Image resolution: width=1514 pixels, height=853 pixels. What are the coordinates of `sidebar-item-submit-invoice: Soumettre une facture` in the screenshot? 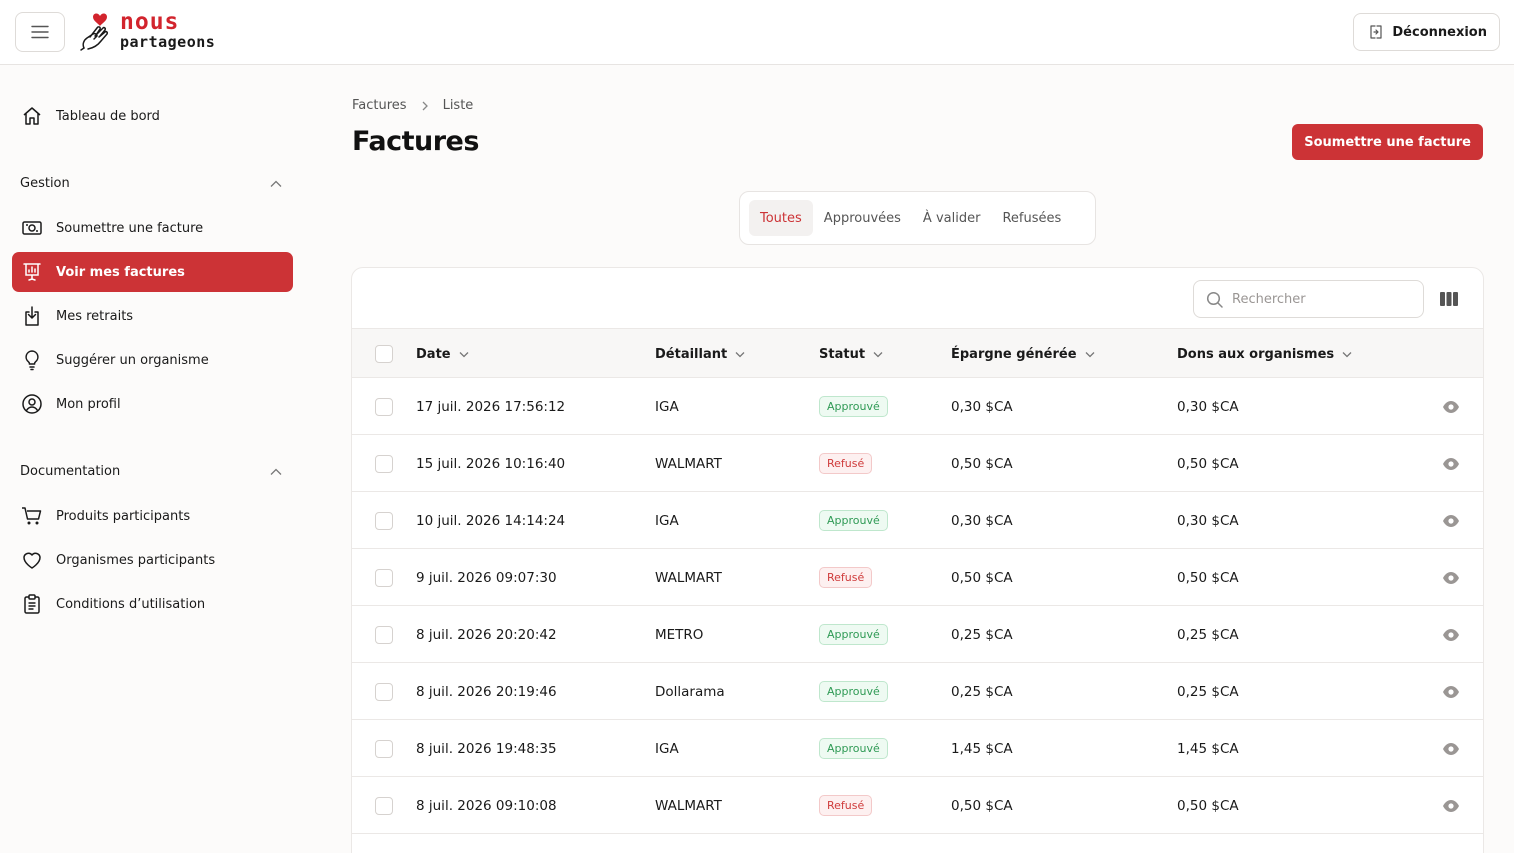 It's located at (152, 228).